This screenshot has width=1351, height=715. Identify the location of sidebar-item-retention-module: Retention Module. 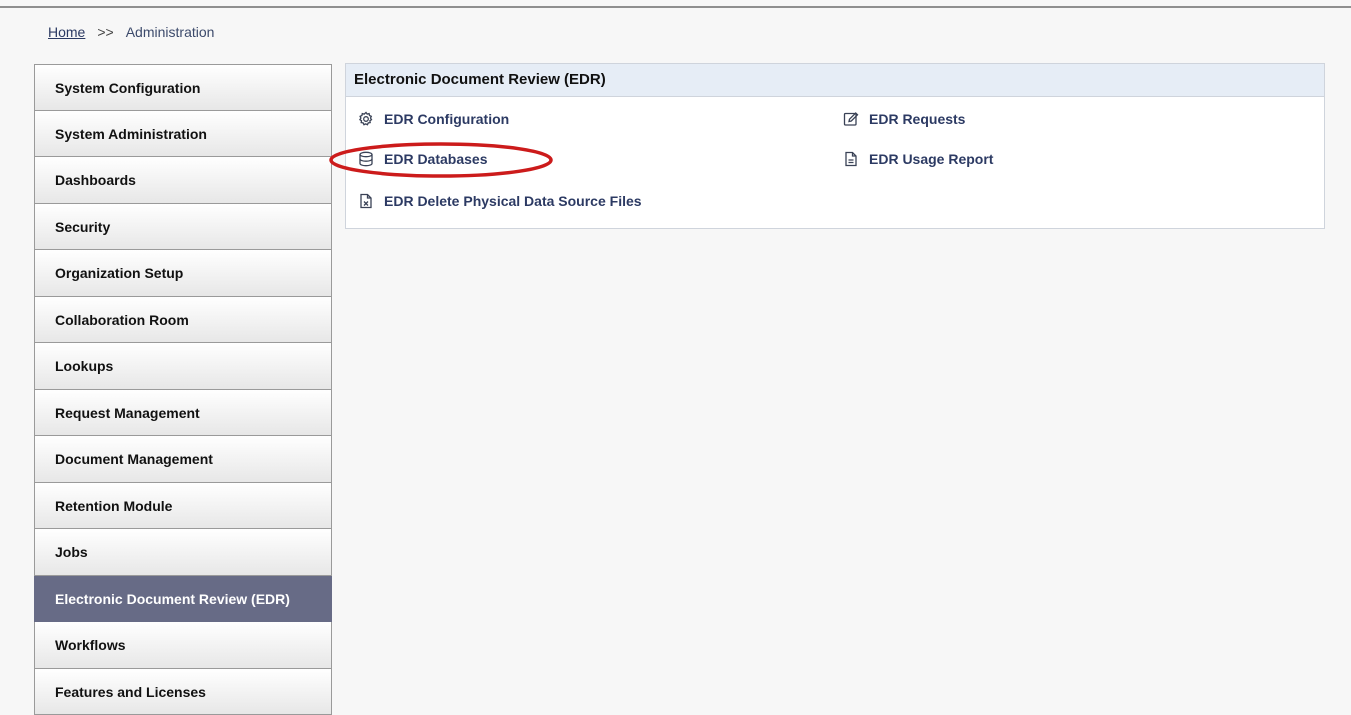
(183, 505).